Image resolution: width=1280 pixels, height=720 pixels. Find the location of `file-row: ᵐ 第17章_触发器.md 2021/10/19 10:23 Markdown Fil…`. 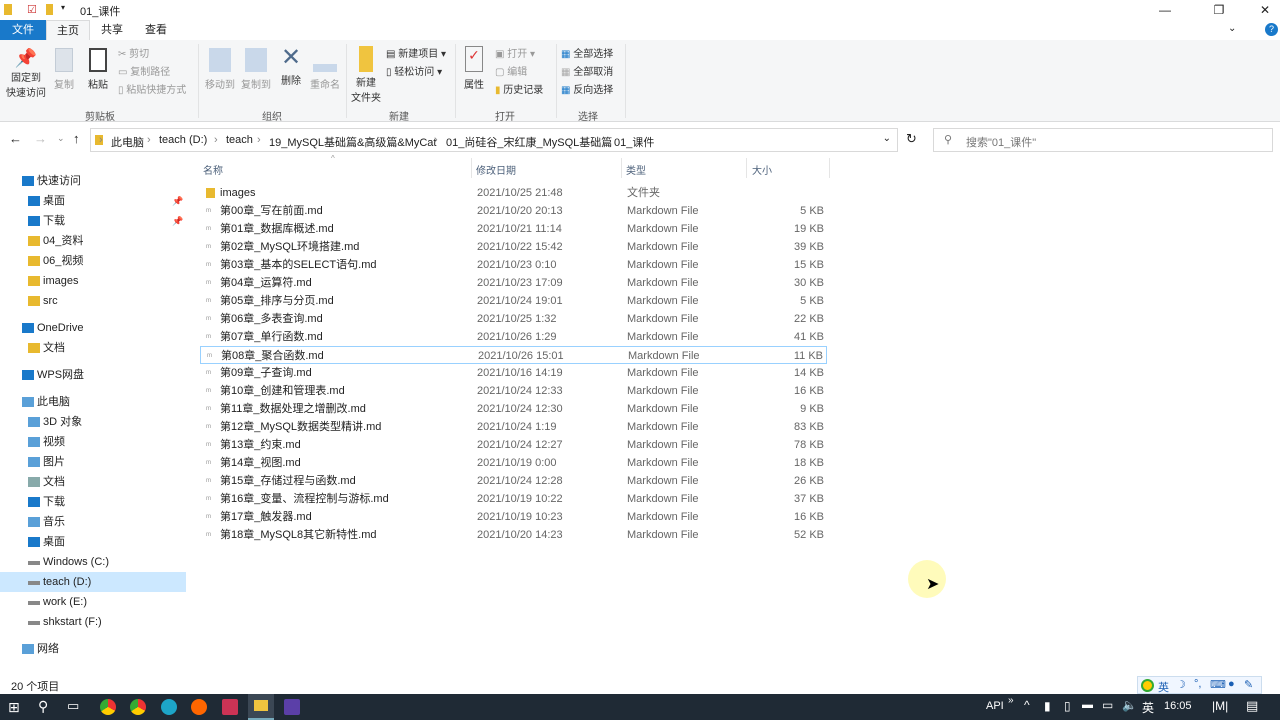

file-row: ᵐ 第17章_触发器.md 2021/10/19 10:23 Markdown Fil… is located at coordinates (513, 517).